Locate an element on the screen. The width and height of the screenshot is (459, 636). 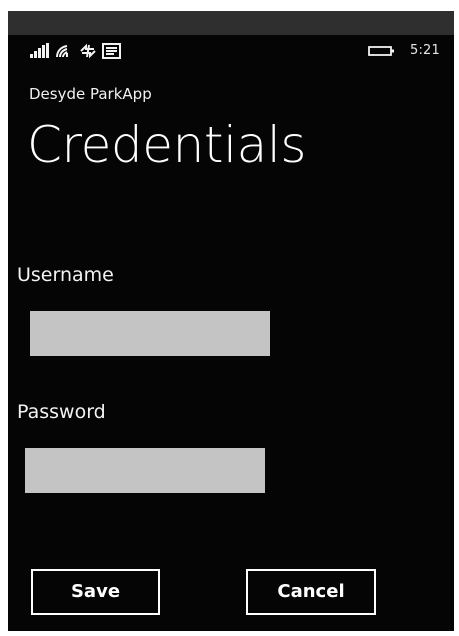
page-title: Credentials is located at coordinates (166, 145).